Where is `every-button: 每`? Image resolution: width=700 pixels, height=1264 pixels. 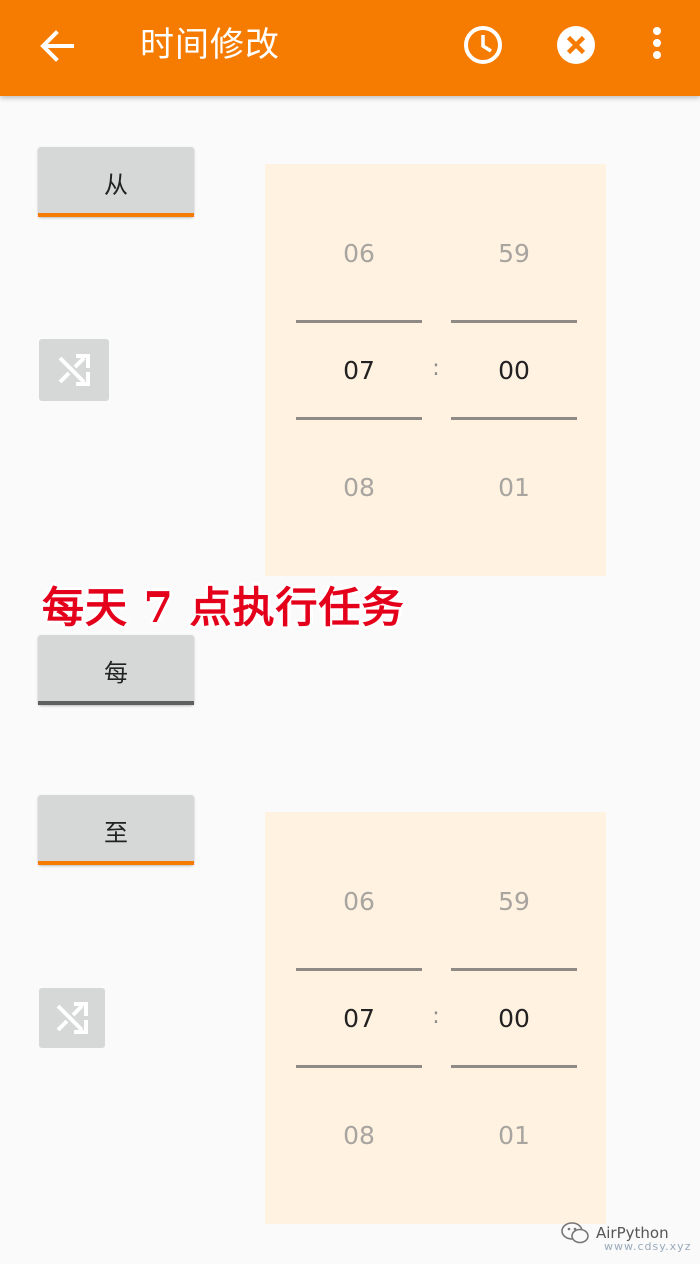
every-button: 每 is located at coordinates (116, 670).